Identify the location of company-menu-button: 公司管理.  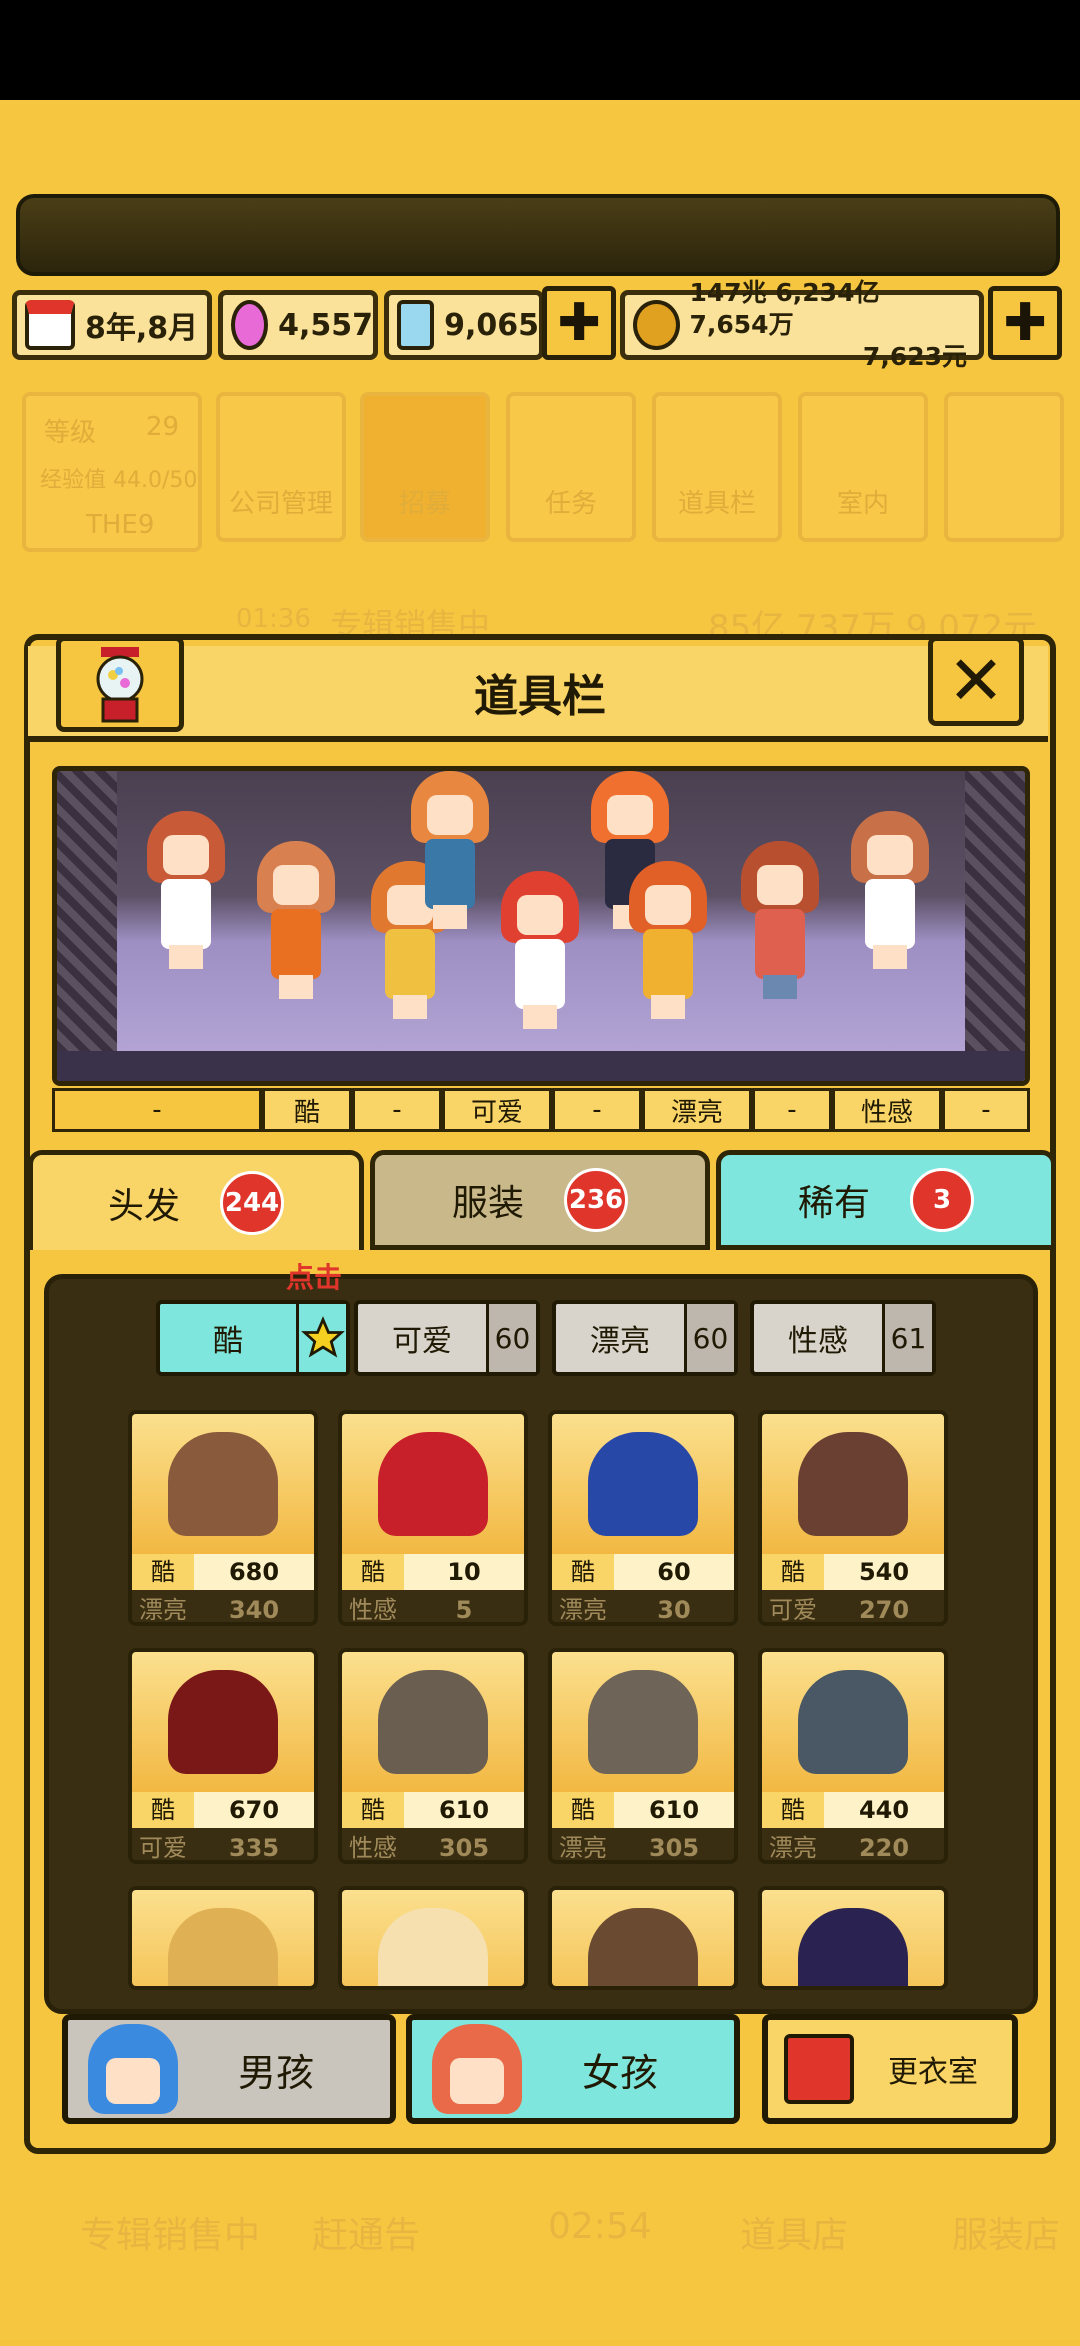
(281, 467).